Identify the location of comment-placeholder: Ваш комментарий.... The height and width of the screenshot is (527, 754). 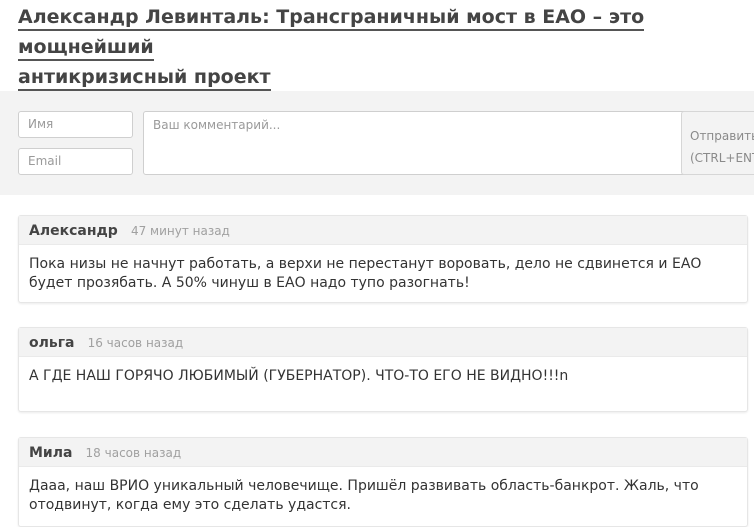
(217, 125).